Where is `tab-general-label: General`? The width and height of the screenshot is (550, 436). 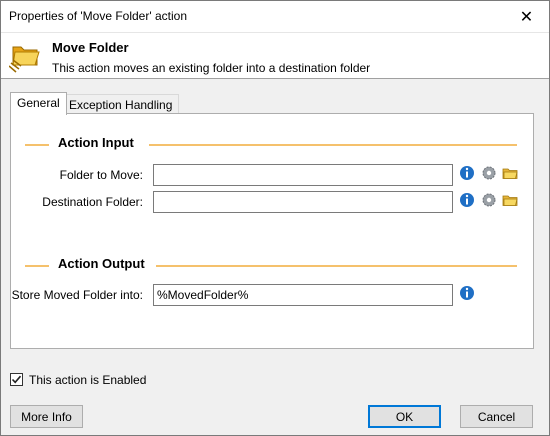 tab-general-label: General is located at coordinates (38, 103).